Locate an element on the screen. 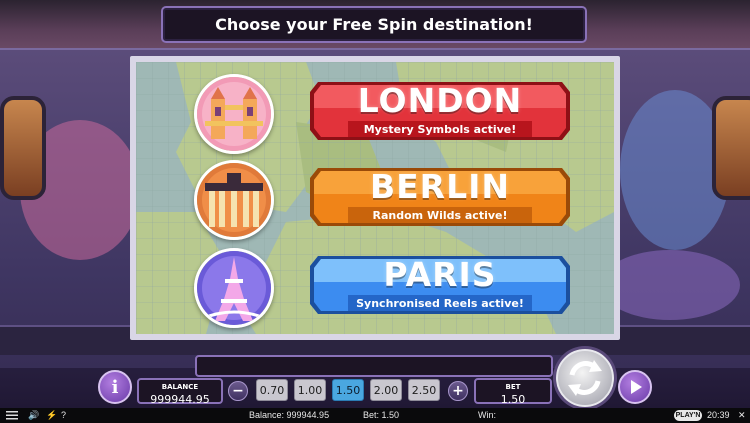 This screenshot has width=750, height=423. help-icon: ? is located at coordinates (63, 415).